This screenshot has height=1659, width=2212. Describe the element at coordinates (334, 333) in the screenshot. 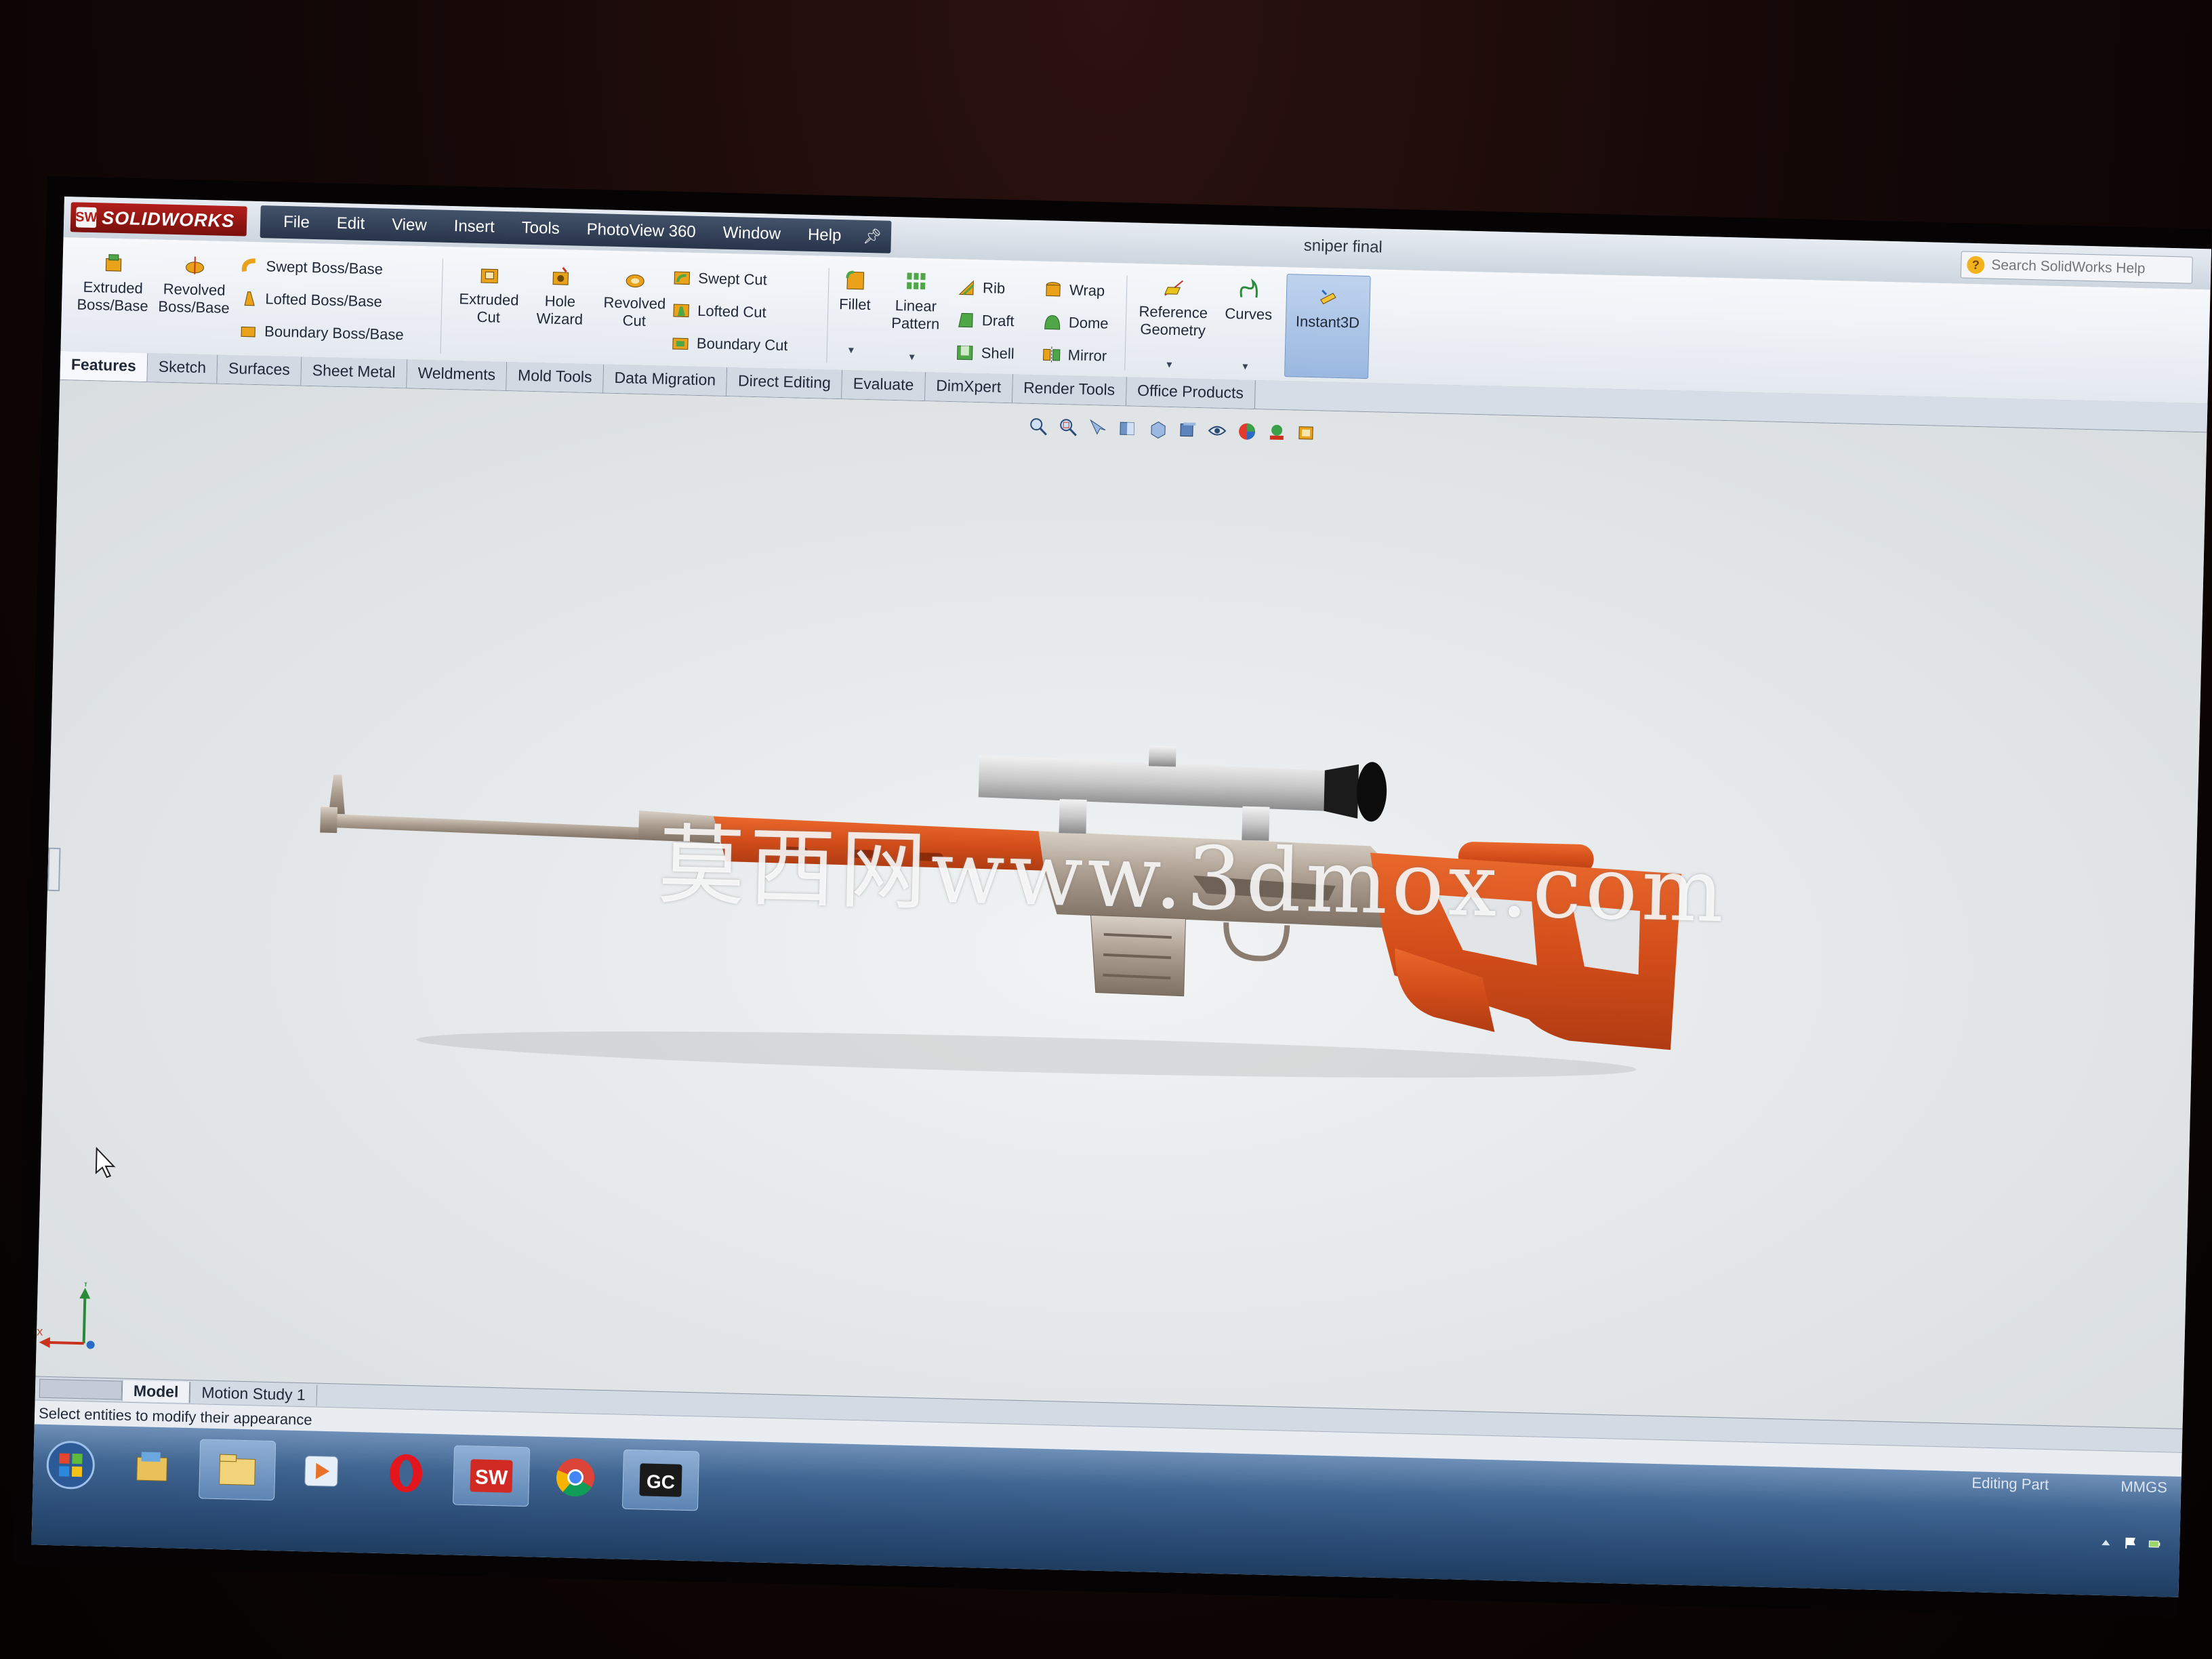

I see `boundary-boss-label: Boundary Boss/Base` at that location.